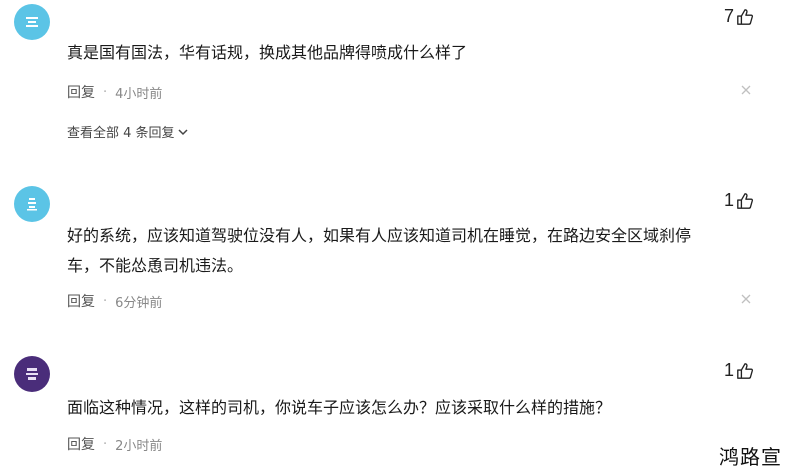 Image resolution: width=794 pixels, height=476 pixels. I want to click on comment-meta: 回复 · 4小时前, so click(114, 92).